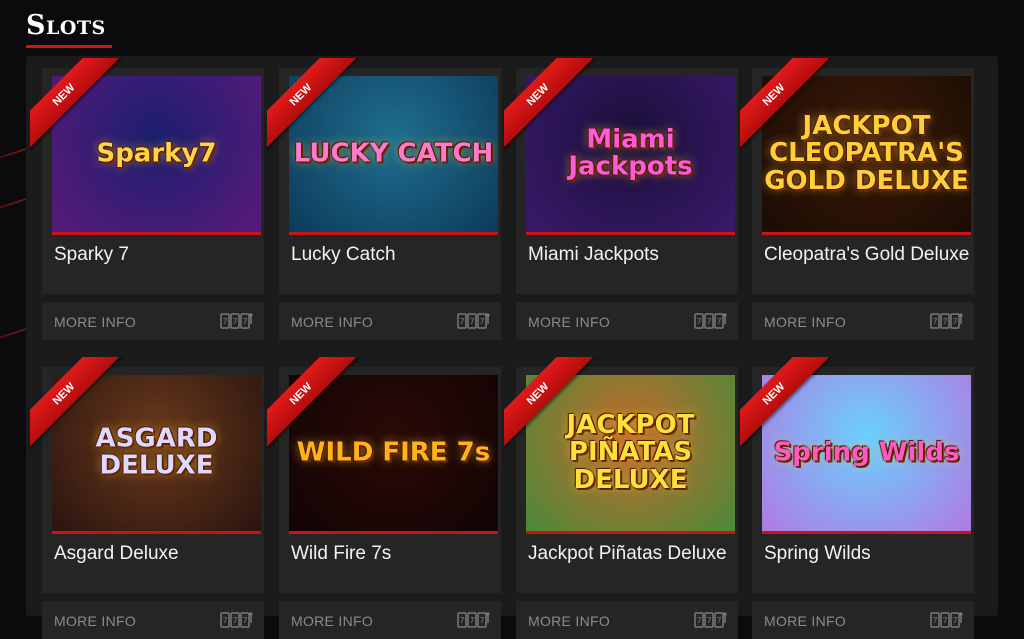  I want to click on game-thumbnail: Sparky7, so click(156, 155).